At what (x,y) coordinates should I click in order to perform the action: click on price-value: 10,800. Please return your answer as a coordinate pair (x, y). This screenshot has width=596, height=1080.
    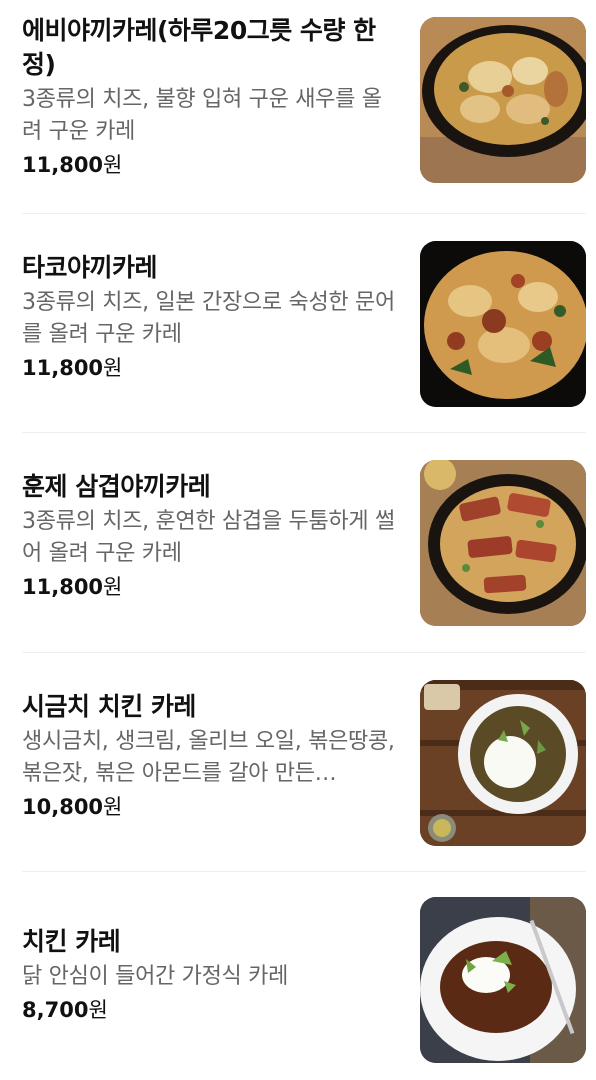
    Looking at the image, I should click on (63, 807).